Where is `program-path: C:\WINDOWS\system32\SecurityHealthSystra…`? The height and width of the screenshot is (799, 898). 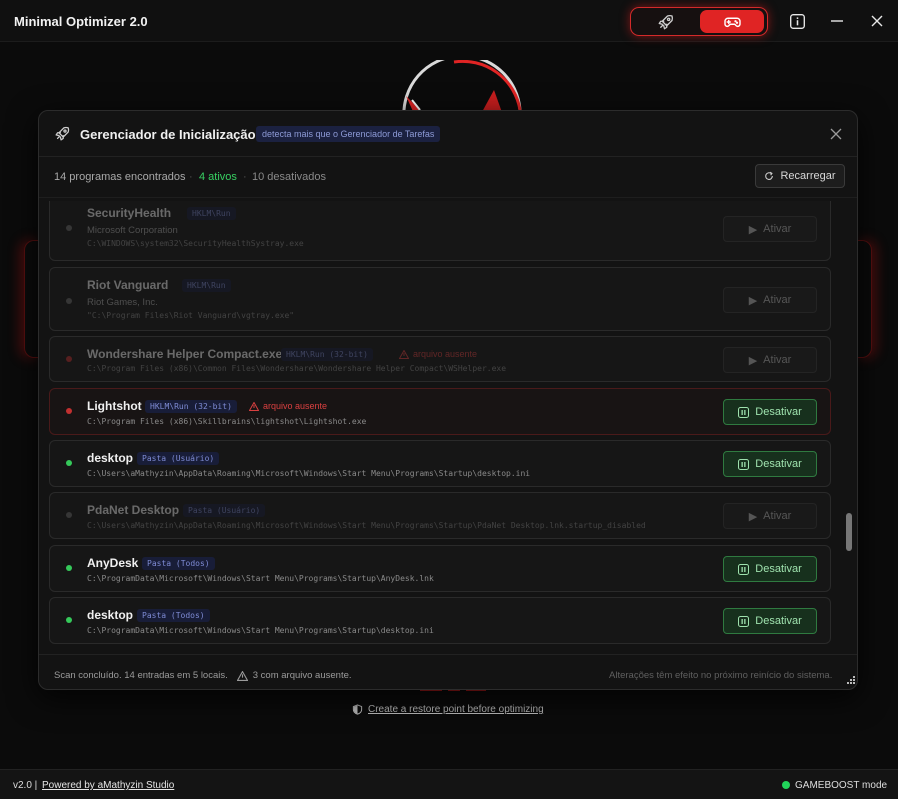 program-path: C:\WINDOWS\system32\SecurityHealthSystra… is located at coordinates (195, 243).